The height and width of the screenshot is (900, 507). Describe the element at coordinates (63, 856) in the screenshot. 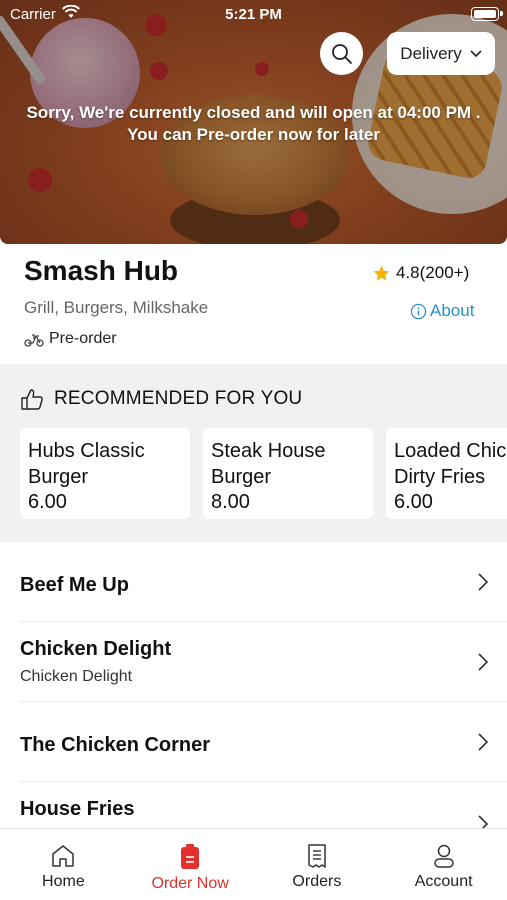

I see `home-icon` at that location.